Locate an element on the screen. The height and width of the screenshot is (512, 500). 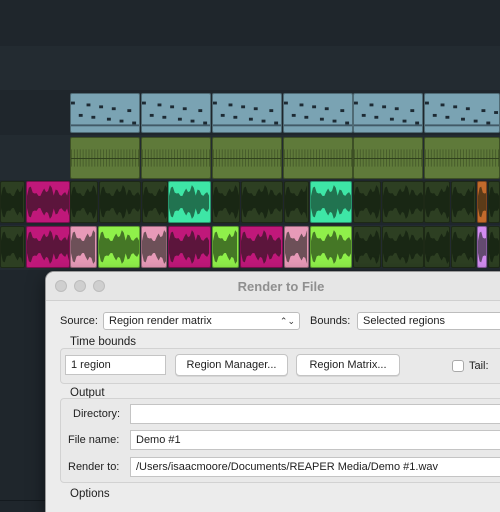
time-bounds-heading: Time bounds is located at coordinates (103, 342).